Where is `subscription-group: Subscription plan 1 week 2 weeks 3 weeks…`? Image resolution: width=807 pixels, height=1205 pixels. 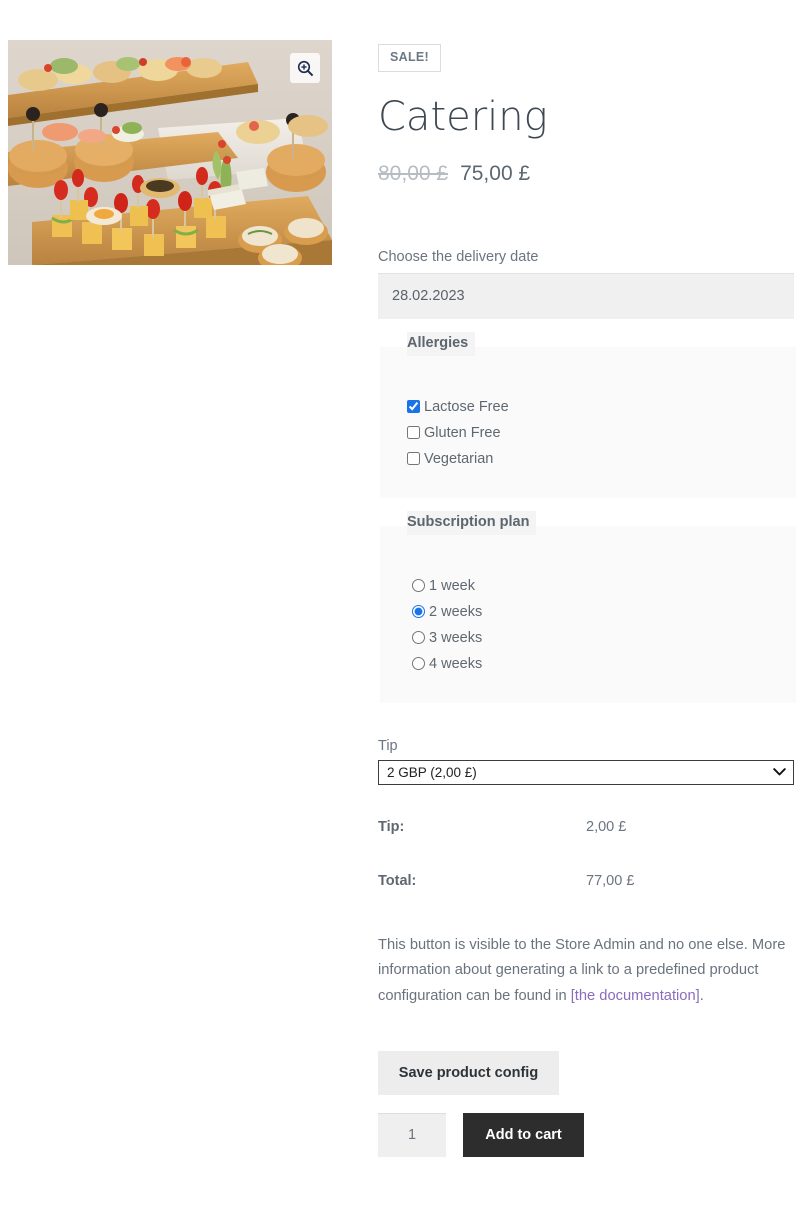
subscription-group: Subscription plan 1 week 2 weeks 3 weeks… is located at coordinates (588, 606).